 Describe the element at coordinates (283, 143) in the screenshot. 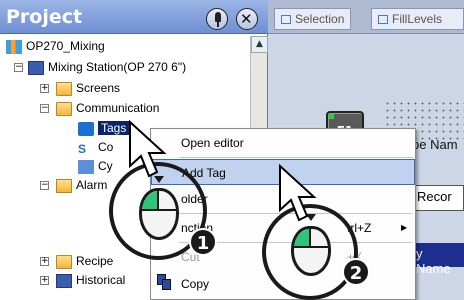

I see `menu-item-open-editor: Open editor` at that location.